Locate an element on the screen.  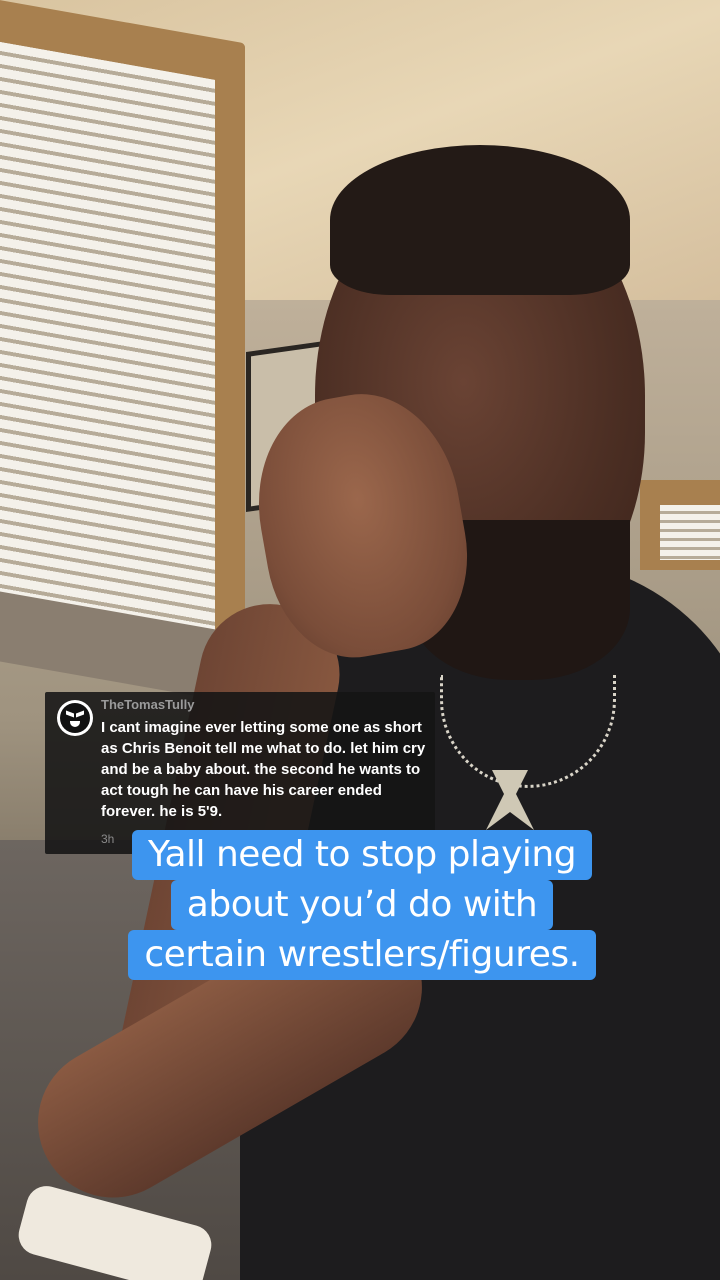
caption-line-2: about you’d do with is located at coordinates (362, 905).